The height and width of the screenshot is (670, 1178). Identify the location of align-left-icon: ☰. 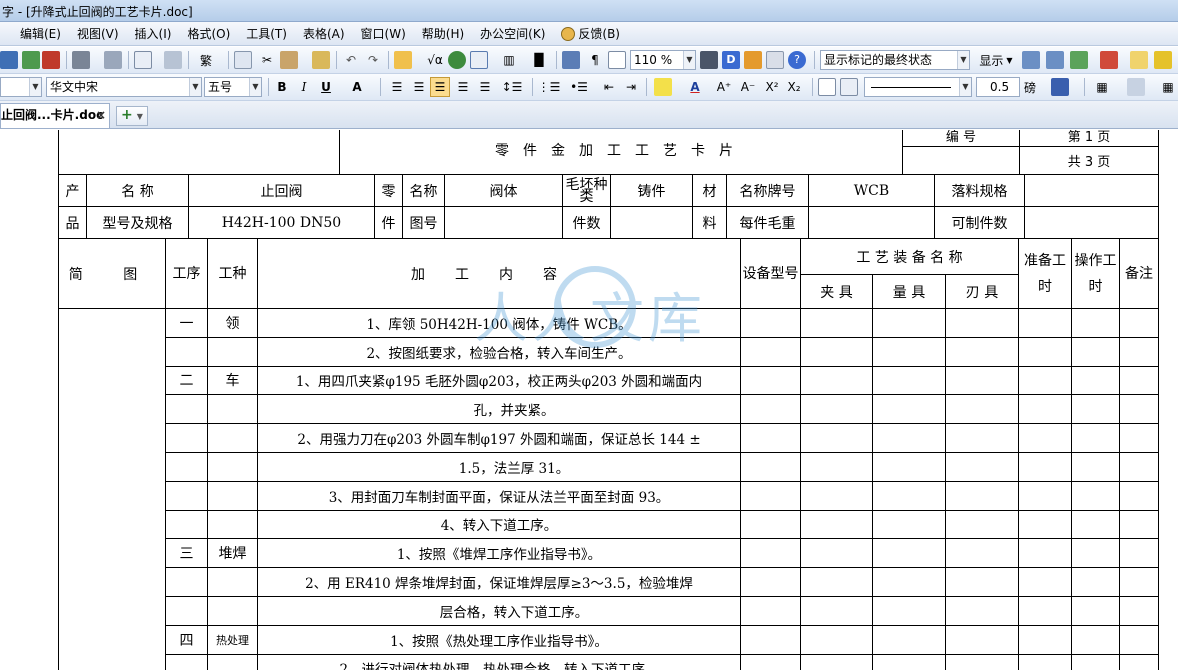
(397, 87).